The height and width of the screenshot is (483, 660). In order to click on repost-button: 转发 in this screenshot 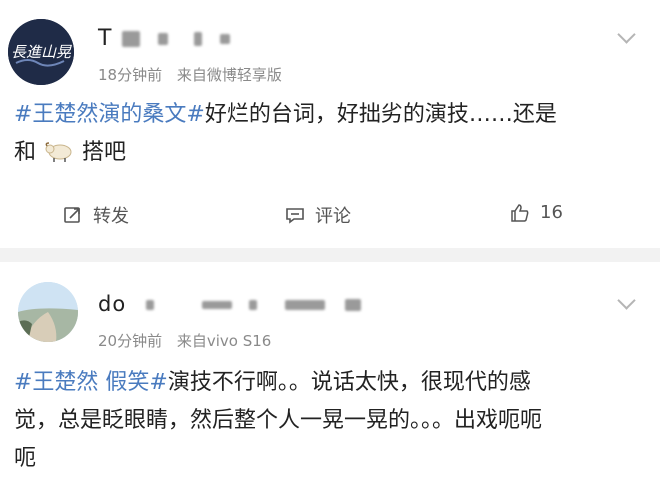, I will do `click(96, 215)`.